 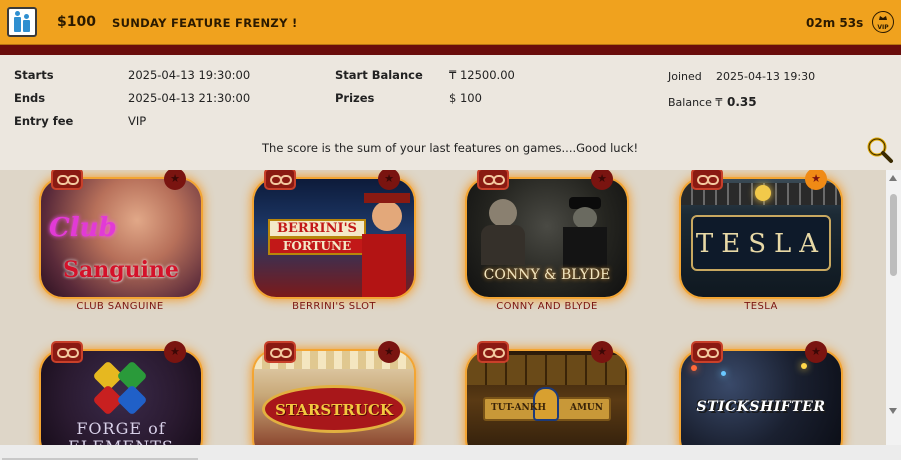 I want to click on scrollbar-thumb, so click(x=893, y=235).